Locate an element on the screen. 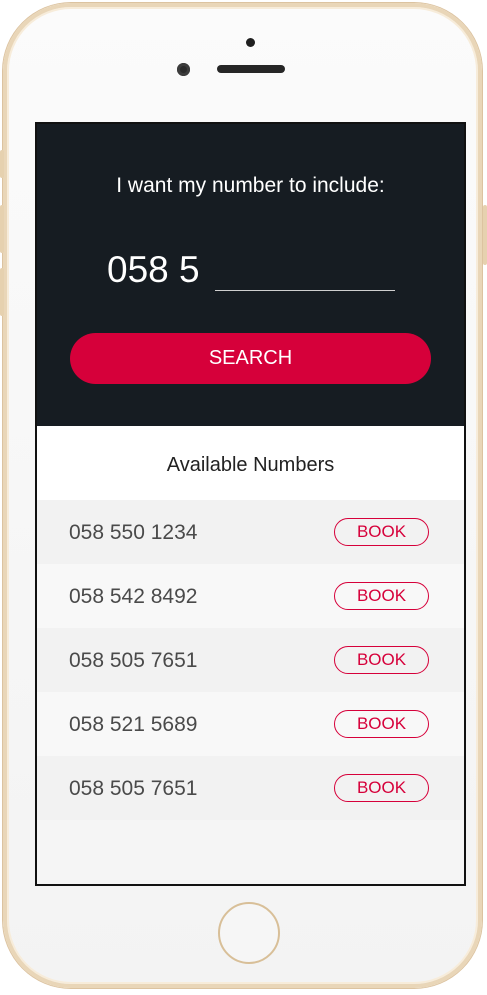 The height and width of the screenshot is (995, 487). phone-number: 058 542 8492 is located at coordinates (133, 596).